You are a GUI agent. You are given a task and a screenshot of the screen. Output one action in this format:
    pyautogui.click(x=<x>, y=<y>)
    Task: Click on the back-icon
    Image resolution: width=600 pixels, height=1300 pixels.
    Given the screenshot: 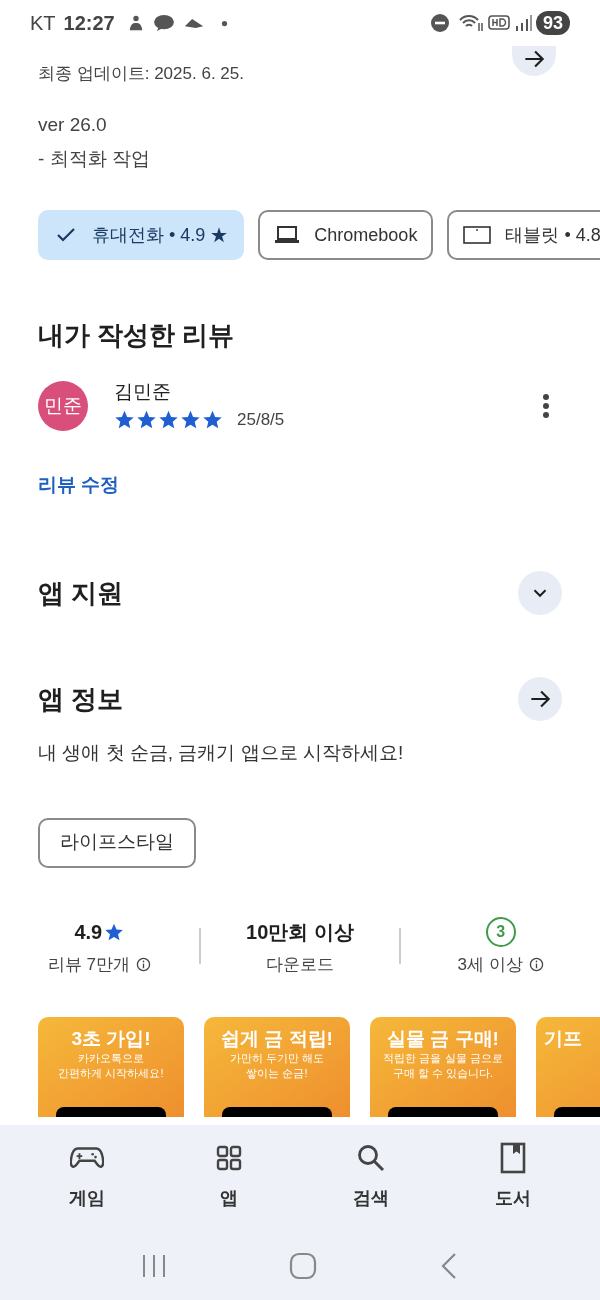 What is the action you would take?
    pyautogui.click(x=449, y=1266)
    